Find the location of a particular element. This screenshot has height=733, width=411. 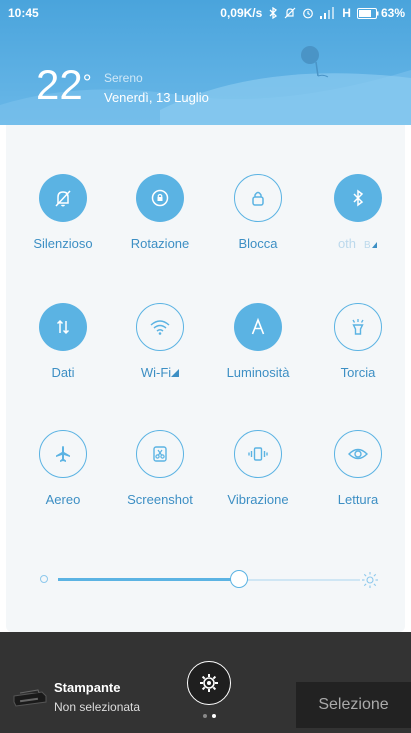

toggle-label: Silenzioso is located at coordinates (63, 243).